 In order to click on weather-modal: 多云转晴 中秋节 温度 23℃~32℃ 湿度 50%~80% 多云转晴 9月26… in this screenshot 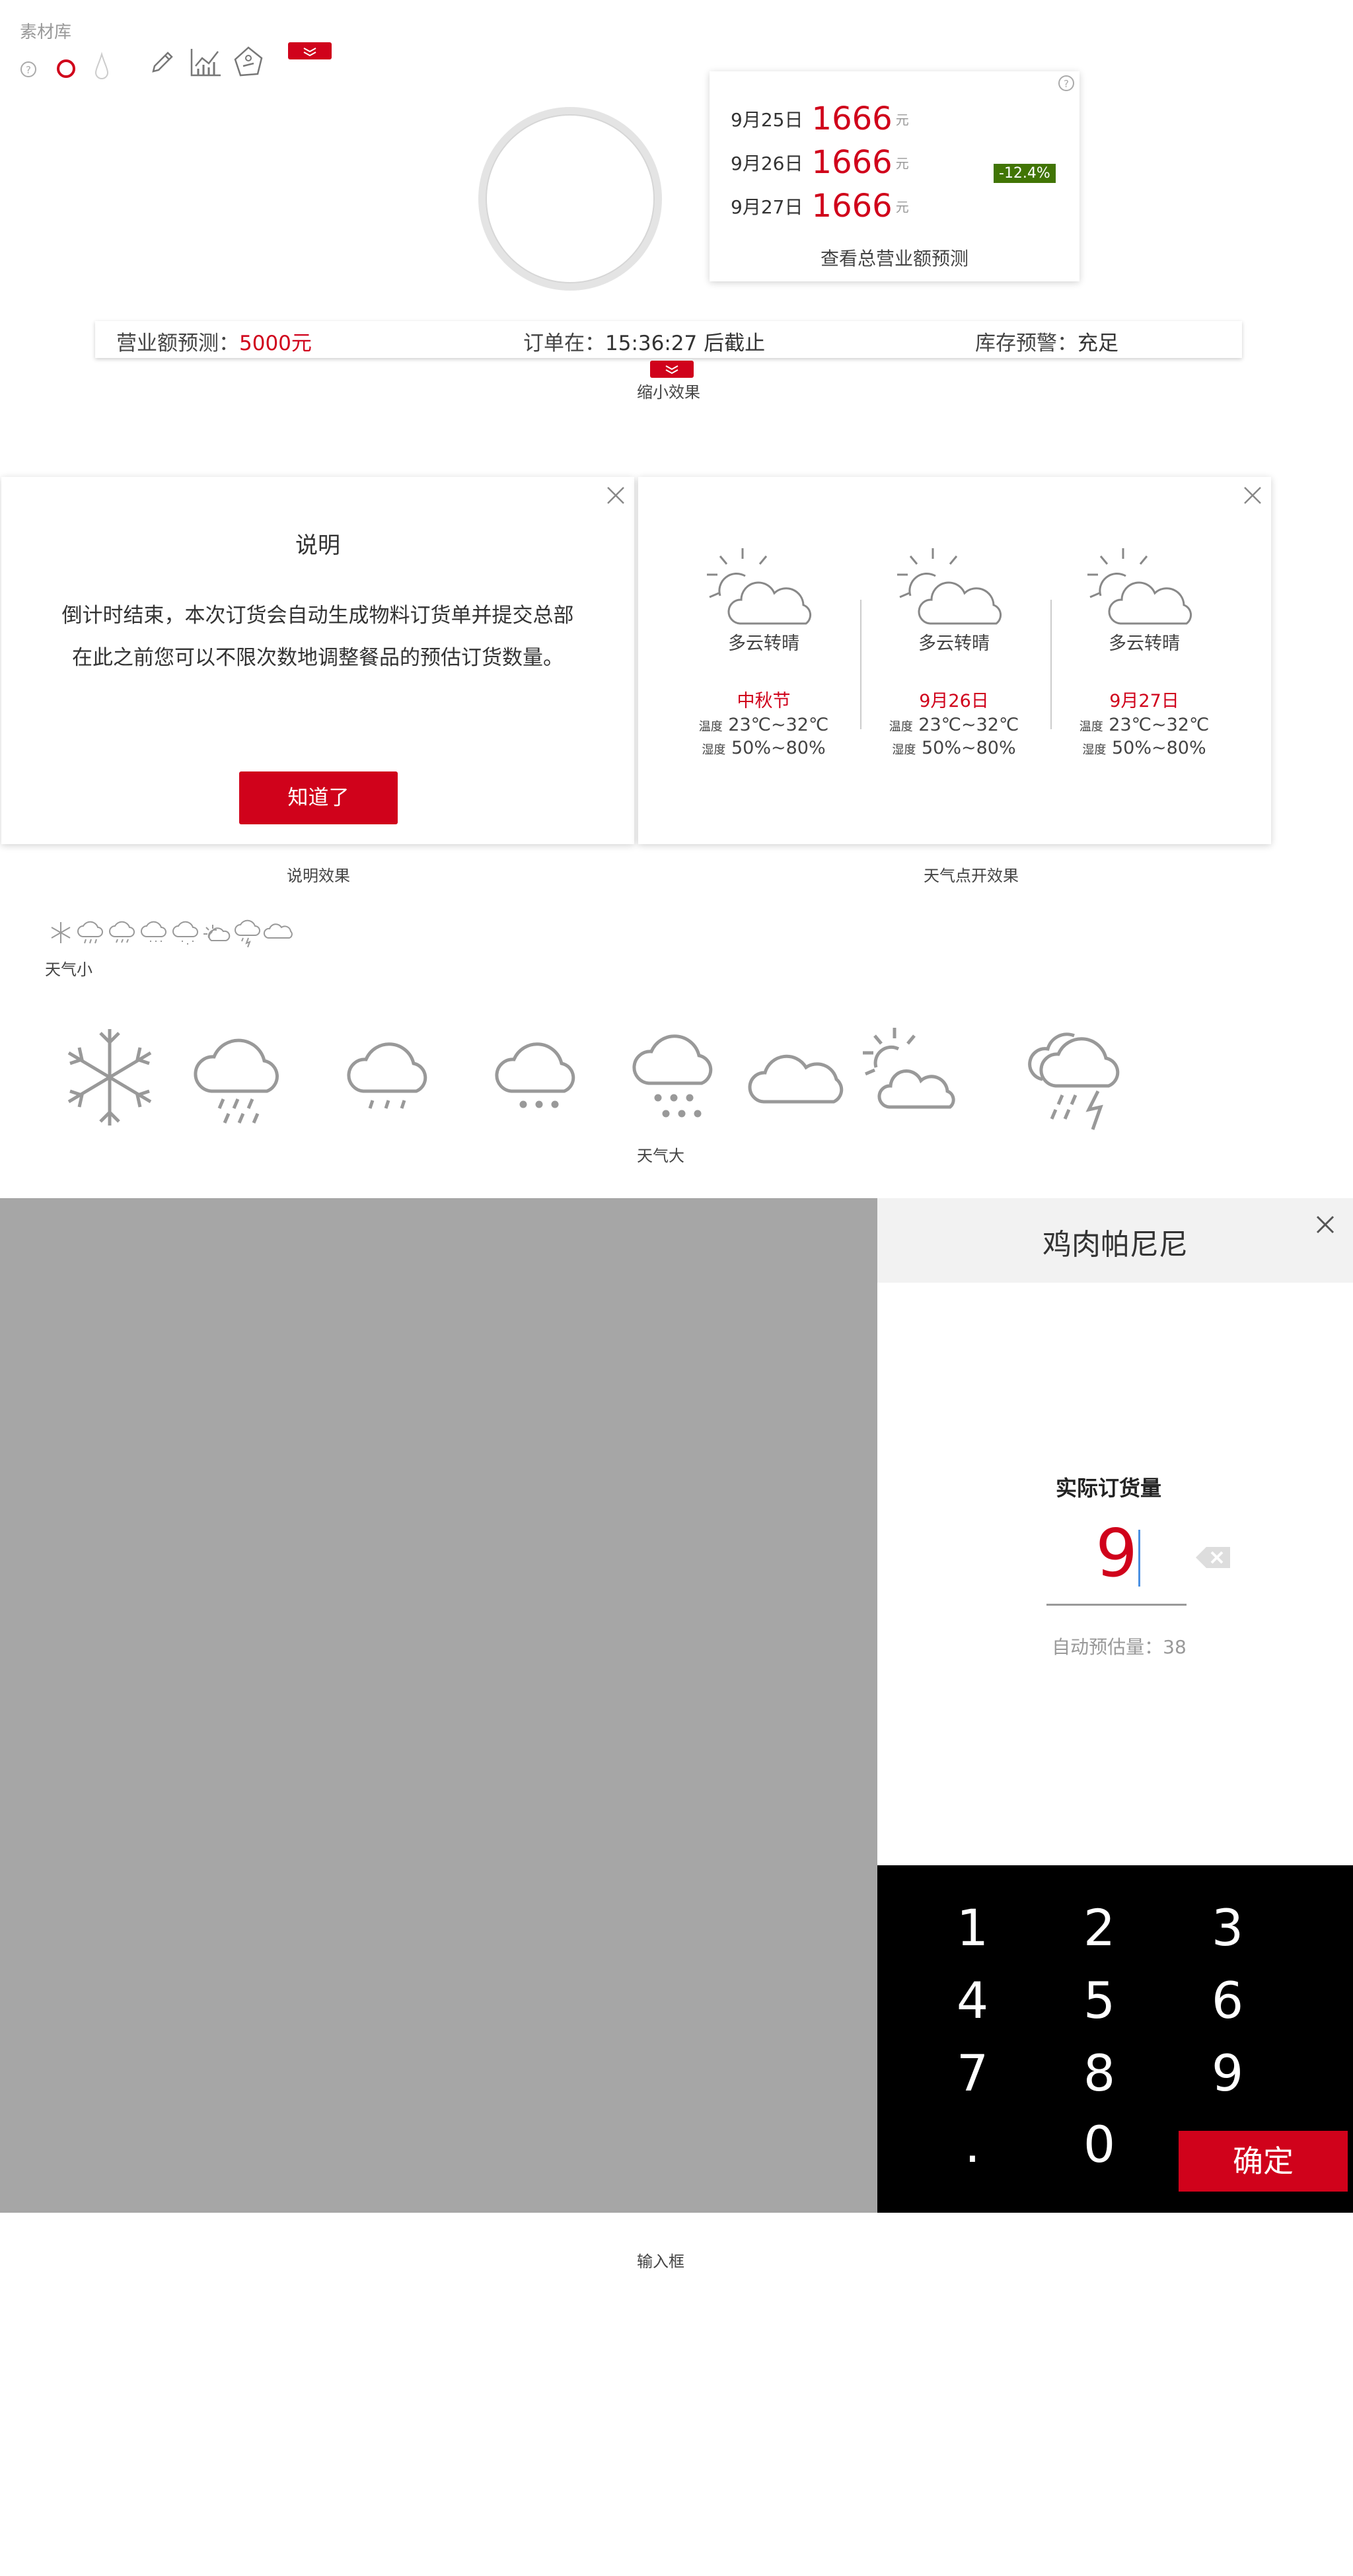, I will do `click(954, 660)`.